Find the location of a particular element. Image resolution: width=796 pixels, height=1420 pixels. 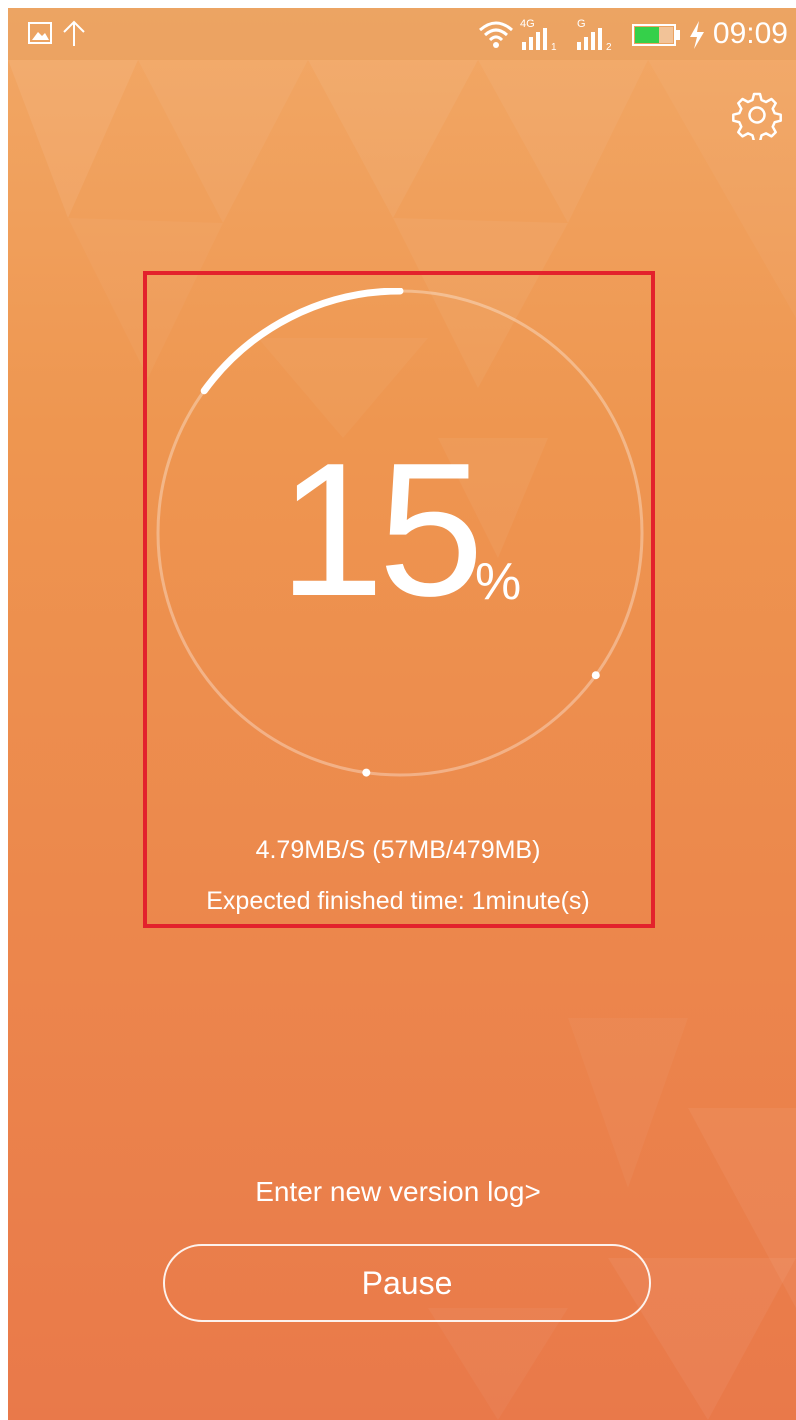

download-speed-text: 4.79MB/S (57MB/479MB) is located at coordinates (398, 850).